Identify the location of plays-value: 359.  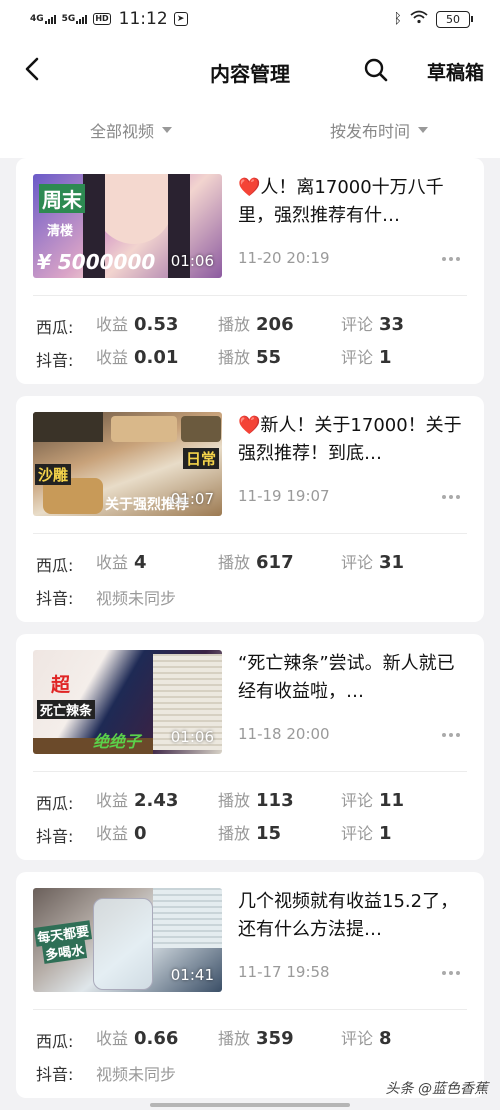
(275, 1038).